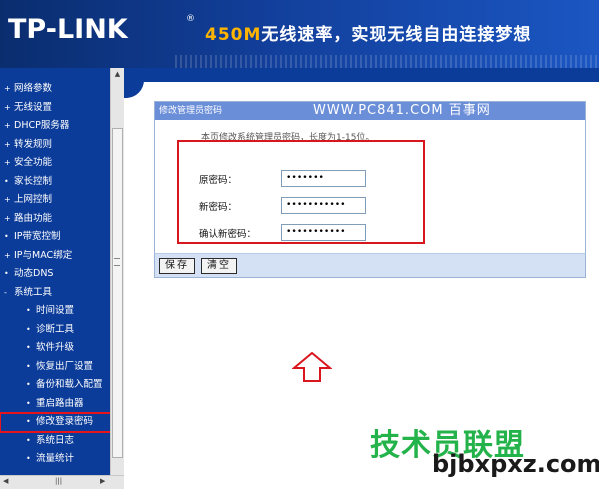 This screenshot has height=489, width=599. I want to click on sidebar-item: • 恢复出厂设置, so click(55, 367).